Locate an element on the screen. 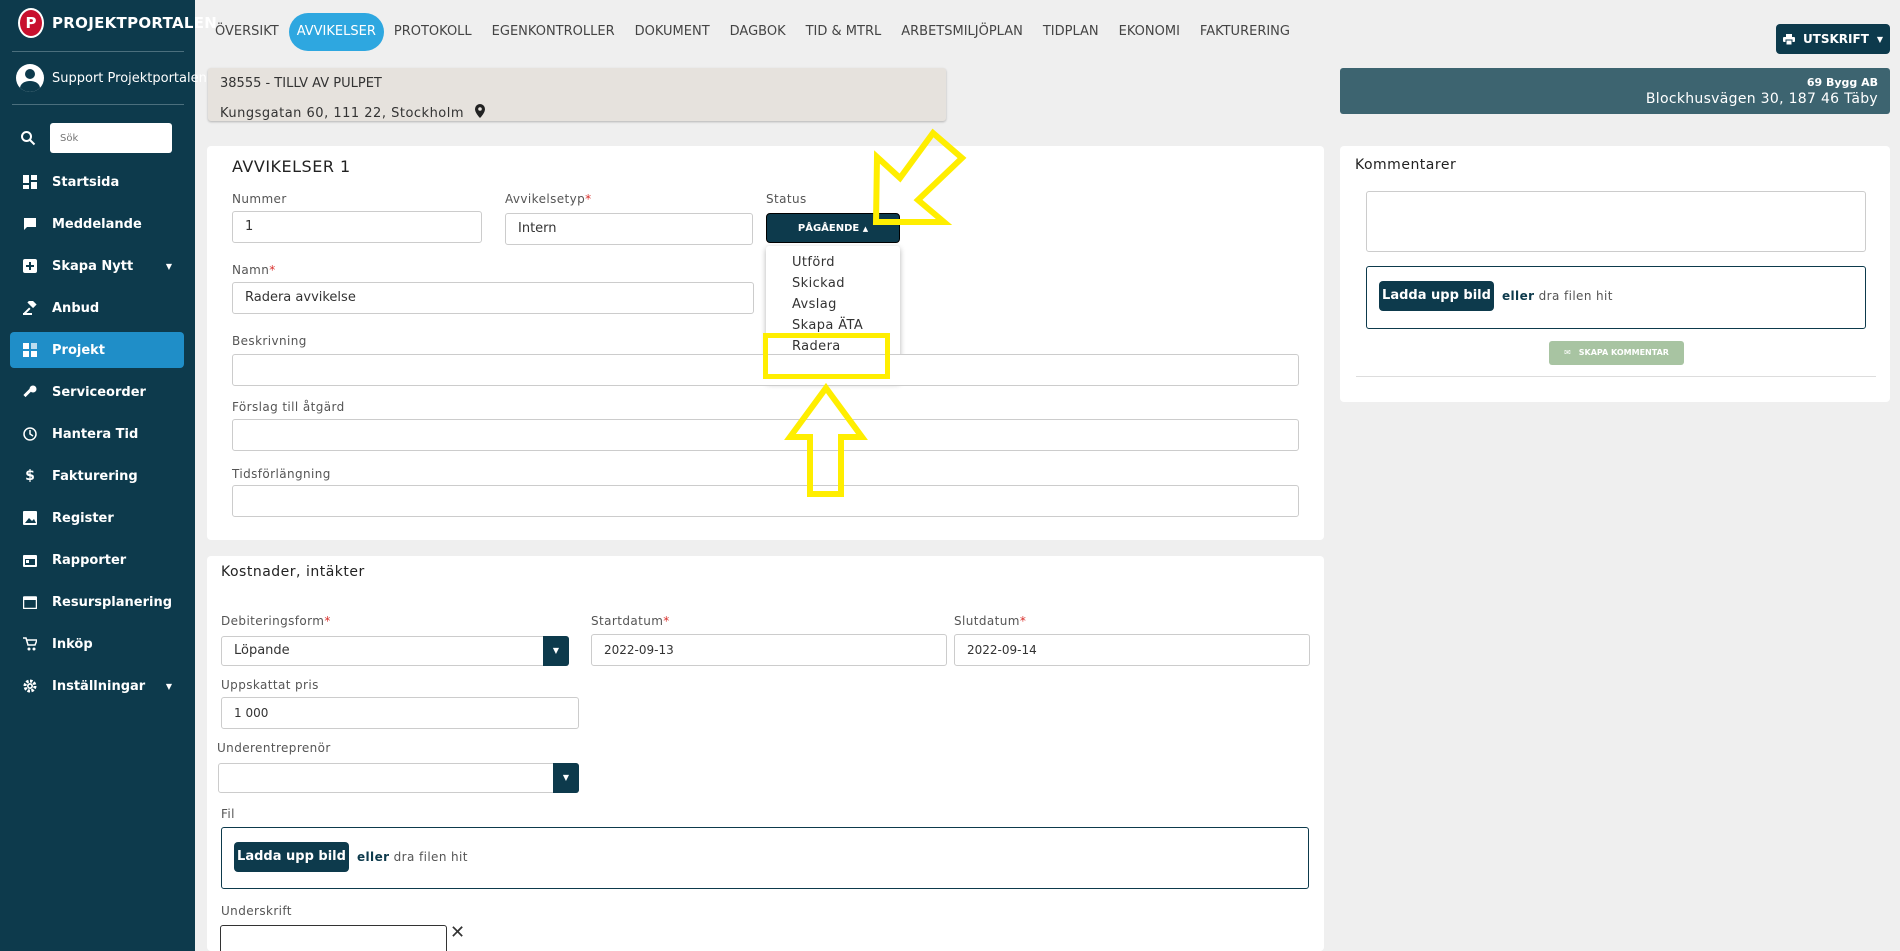  dollar-icon: $ is located at coordinates (30, 476).